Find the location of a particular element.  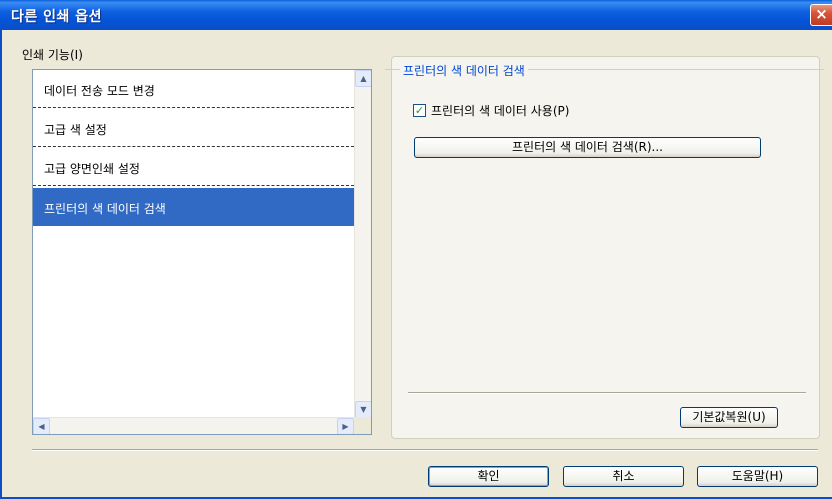

help-button: 도움말(H) is located at coordinates (757, 476).